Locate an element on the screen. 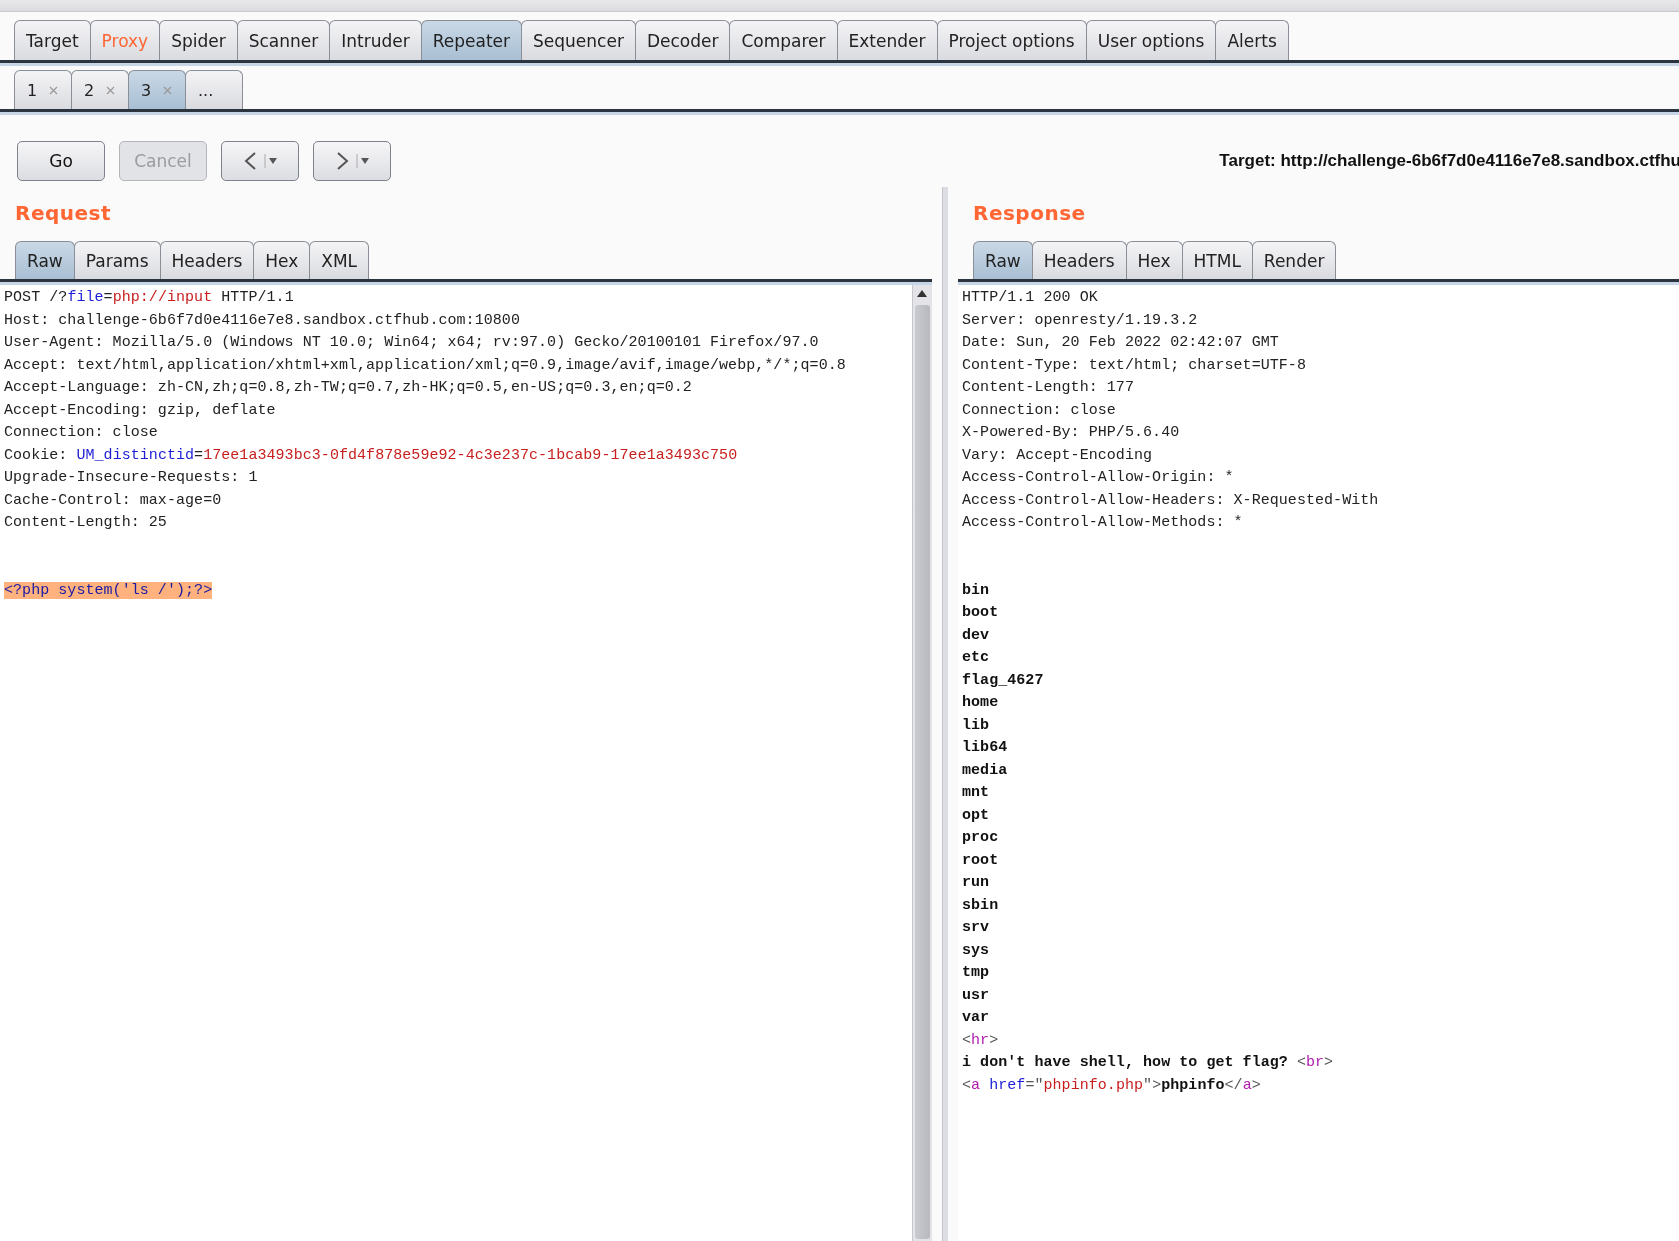  forward-button is located at coordinates (352, 161).